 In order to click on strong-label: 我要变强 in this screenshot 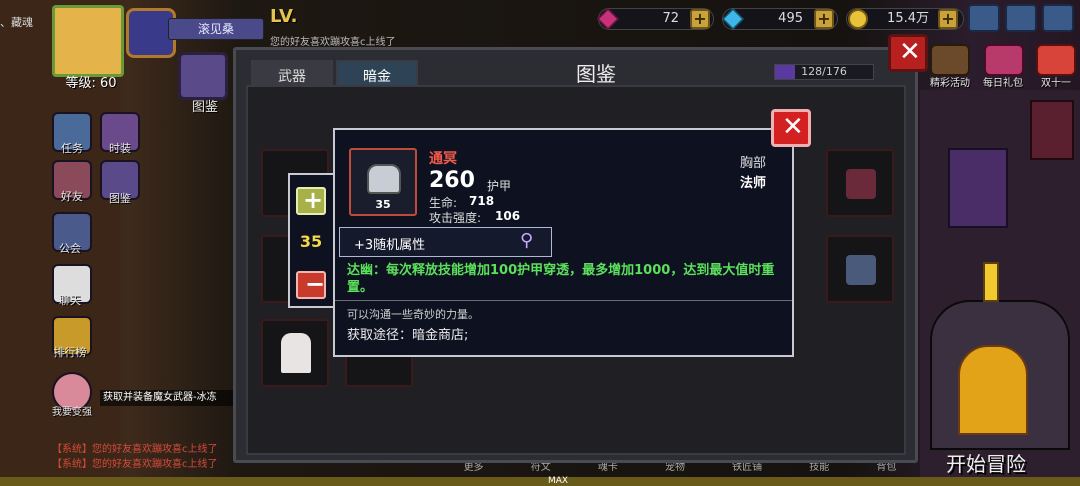, I will do `click(72, 412)`.